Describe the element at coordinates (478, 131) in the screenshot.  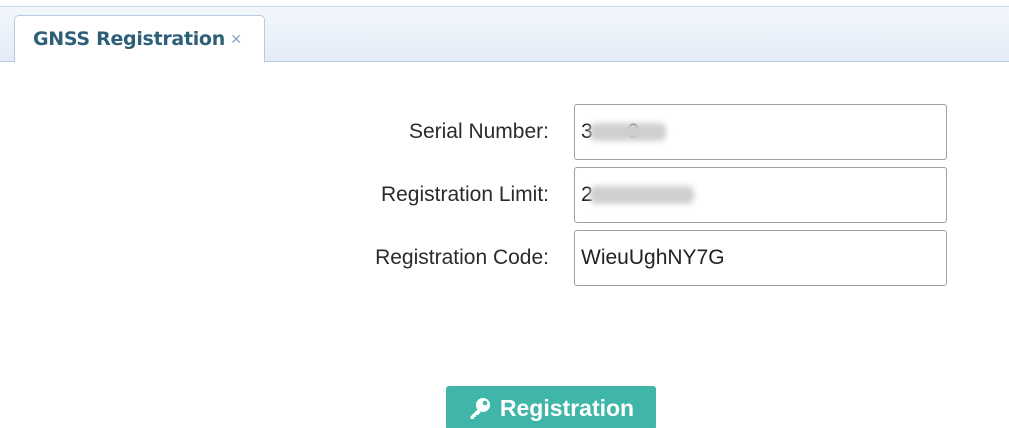
I see `serial-number-label: Serial Number:` at that location.